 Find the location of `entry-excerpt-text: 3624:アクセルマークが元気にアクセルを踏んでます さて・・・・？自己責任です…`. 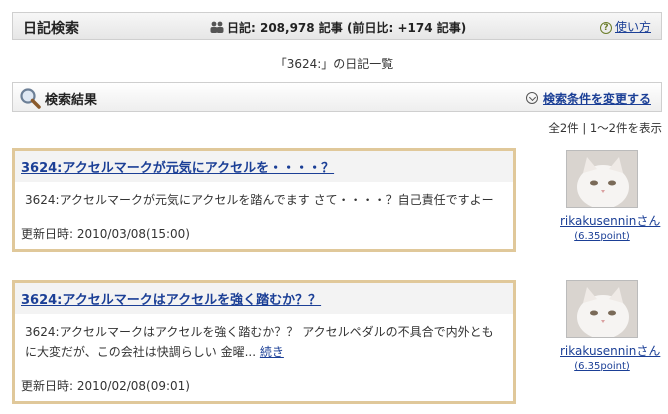

entry-excerpt-text: 3624:アクセルマークが元気にアクセルを踏んでます さて・・・・？自己責任です… is located at coordinates (259, 200).